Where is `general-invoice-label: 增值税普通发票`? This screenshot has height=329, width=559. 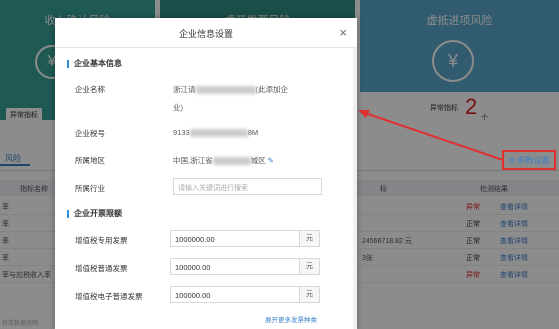 general-invoice-label: 增值税普通发票 is located at coordinates (101, 268).